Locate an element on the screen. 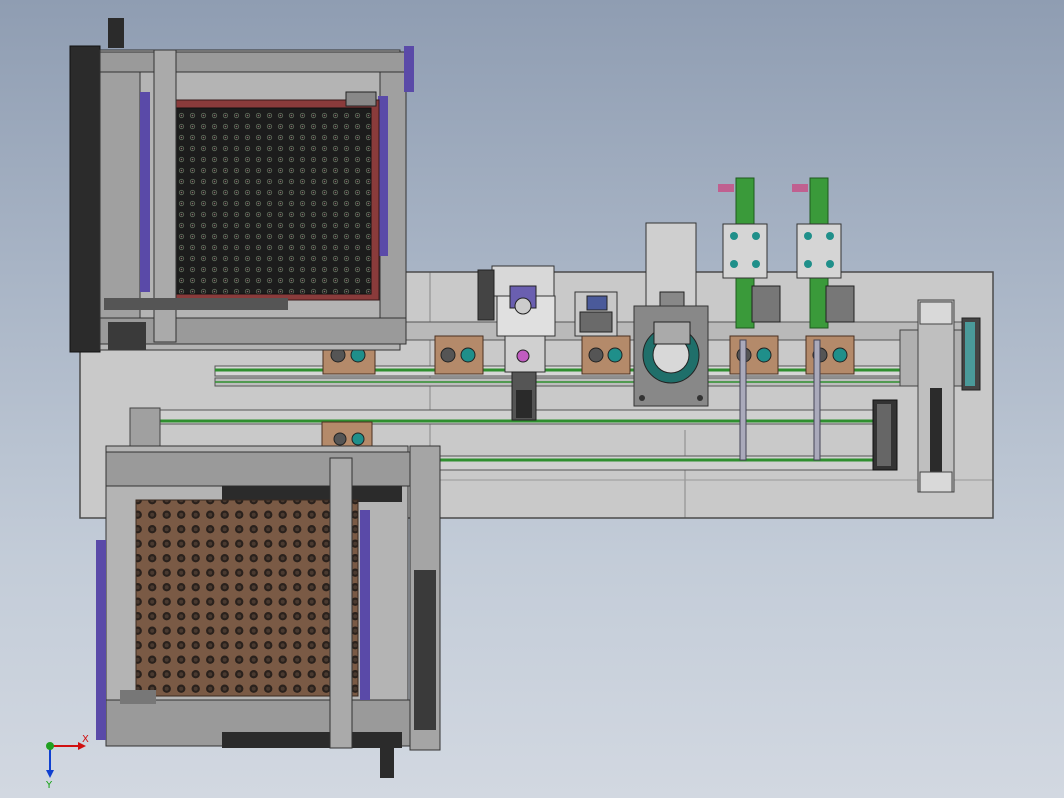 The image size is (1064, 798). z-axis-dot is located at coordinates (50, 746).